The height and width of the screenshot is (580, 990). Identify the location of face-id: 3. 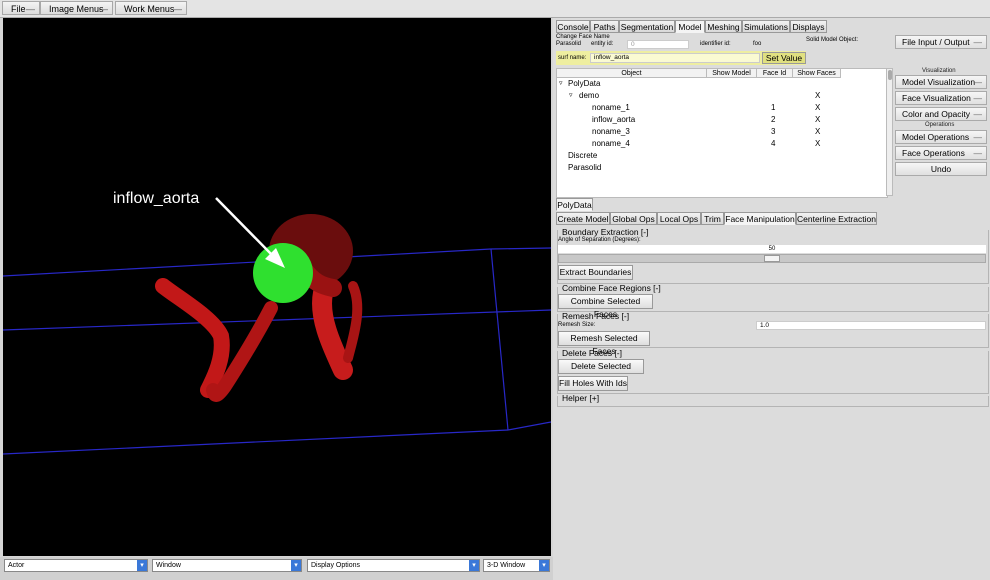
(773, 131).